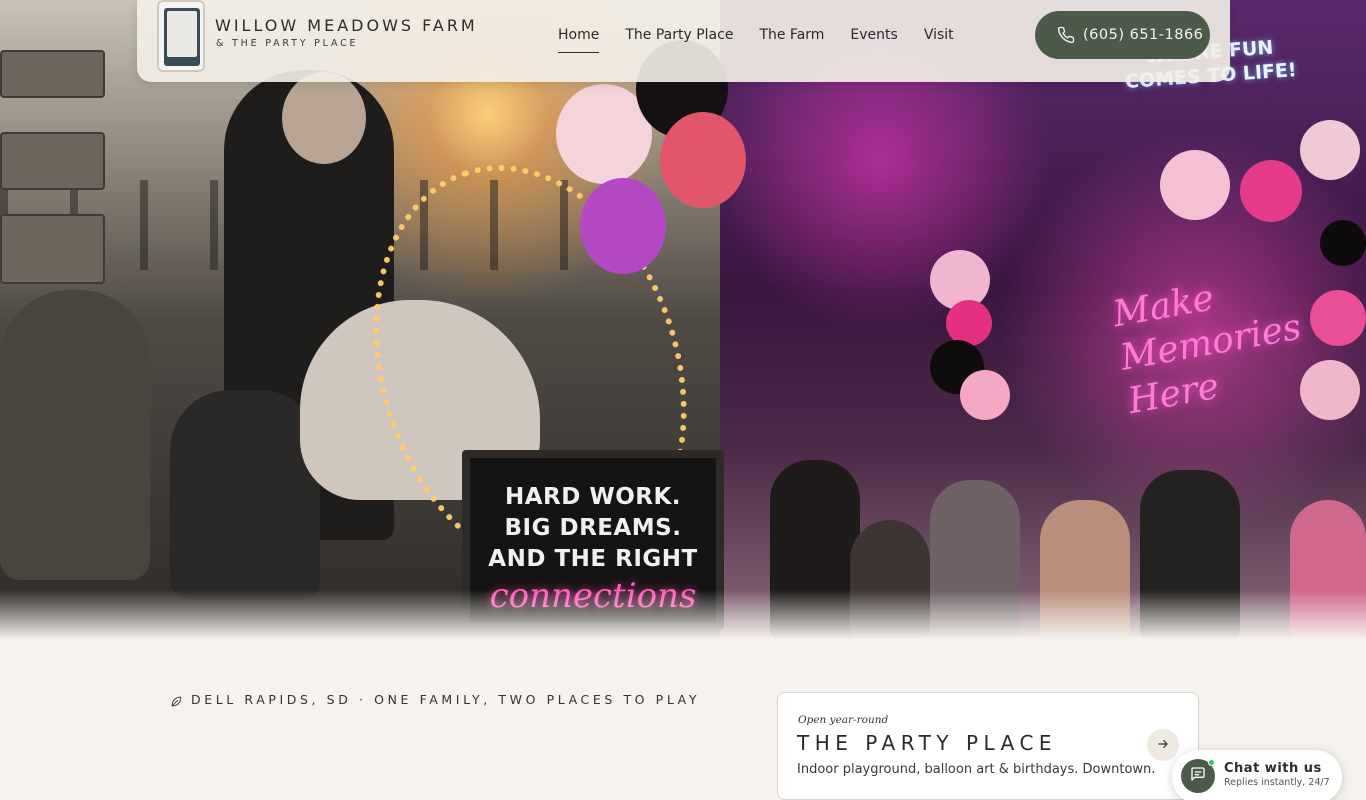 This screenshot has height=800, width=1366. Describe the element at coordinates (593, 559) in the screenshot. I see `chalkboard-line: AND THE RIGHT` at that location.